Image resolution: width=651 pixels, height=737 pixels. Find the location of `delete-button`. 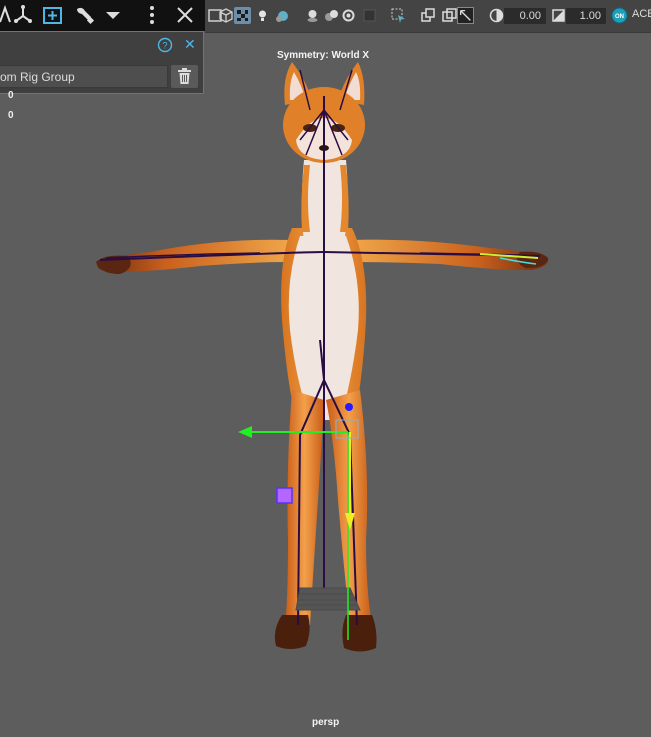

delete-button is located at coordinates (184, 76).